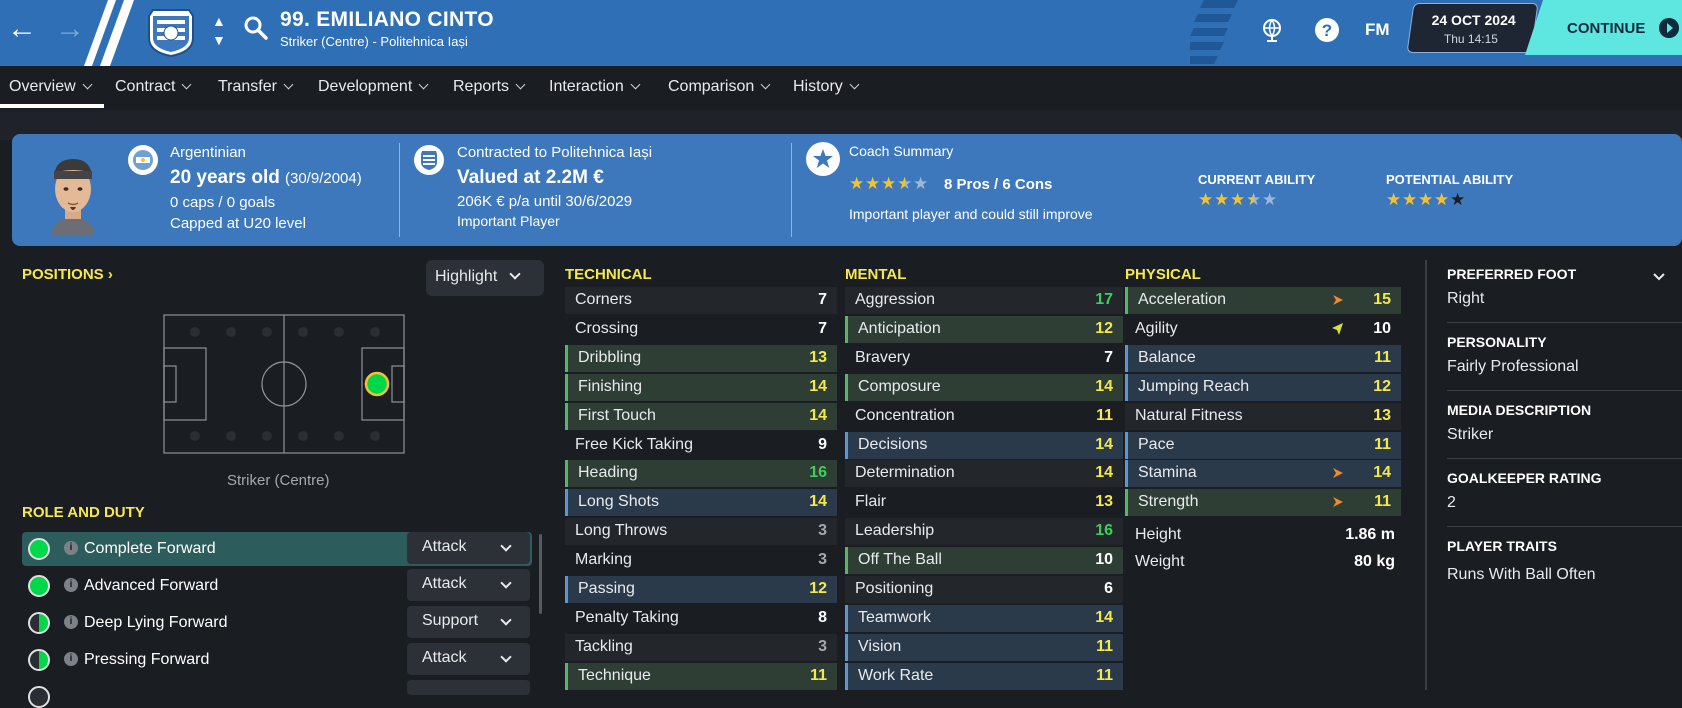  What do you see at coordinates (984, 358) in the screenshot?
I see `attribute-row: Bravery 7` at bounding box center [984, 358].